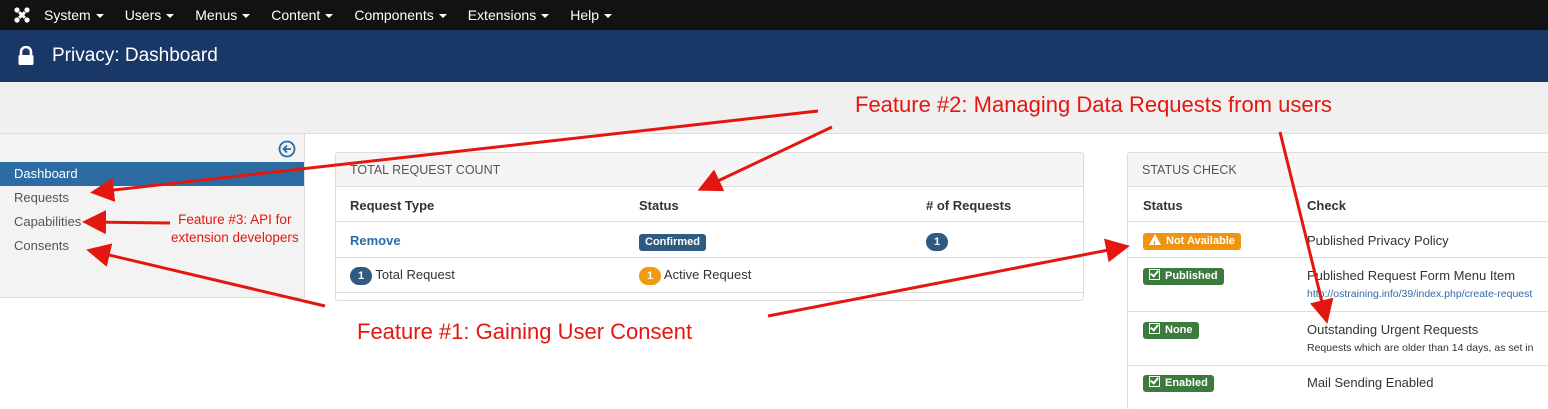 The image size is (1548, 409). What do you see at coordinates (223, 15) in the screenshot?
I see `nav-menus: Menus` at bounding box center [223, 15].